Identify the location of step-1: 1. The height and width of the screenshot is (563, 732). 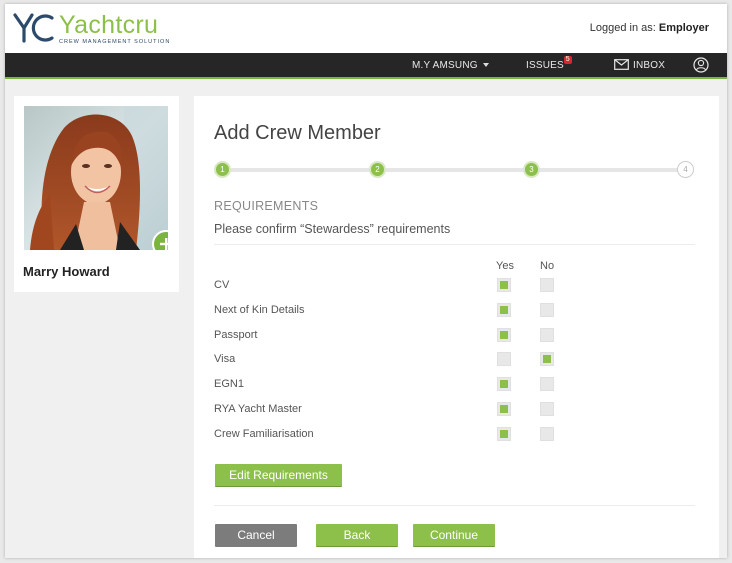
(222, 169).